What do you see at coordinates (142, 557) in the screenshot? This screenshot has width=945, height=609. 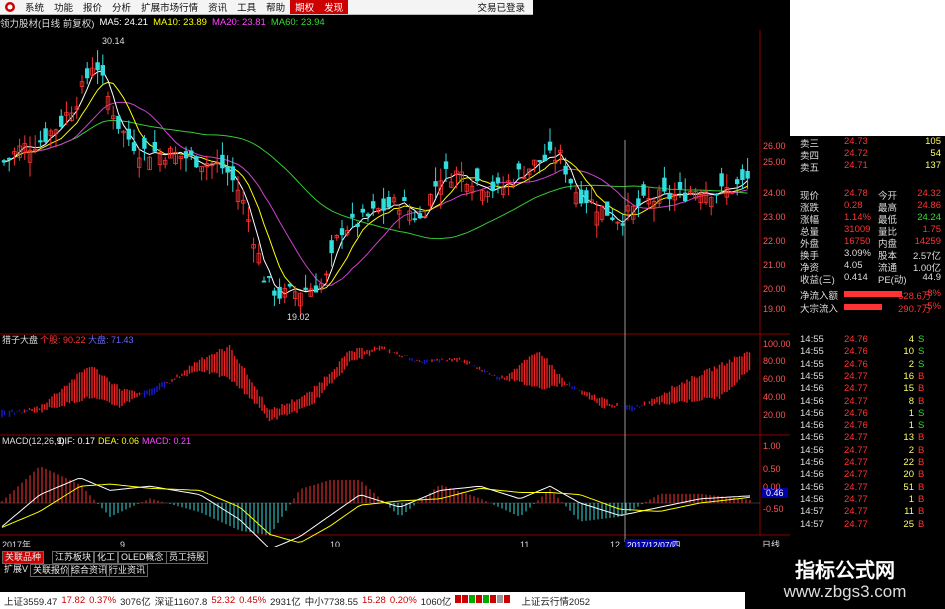 I see `tab-oled: OLED概念` at bounding box center [142, 557].